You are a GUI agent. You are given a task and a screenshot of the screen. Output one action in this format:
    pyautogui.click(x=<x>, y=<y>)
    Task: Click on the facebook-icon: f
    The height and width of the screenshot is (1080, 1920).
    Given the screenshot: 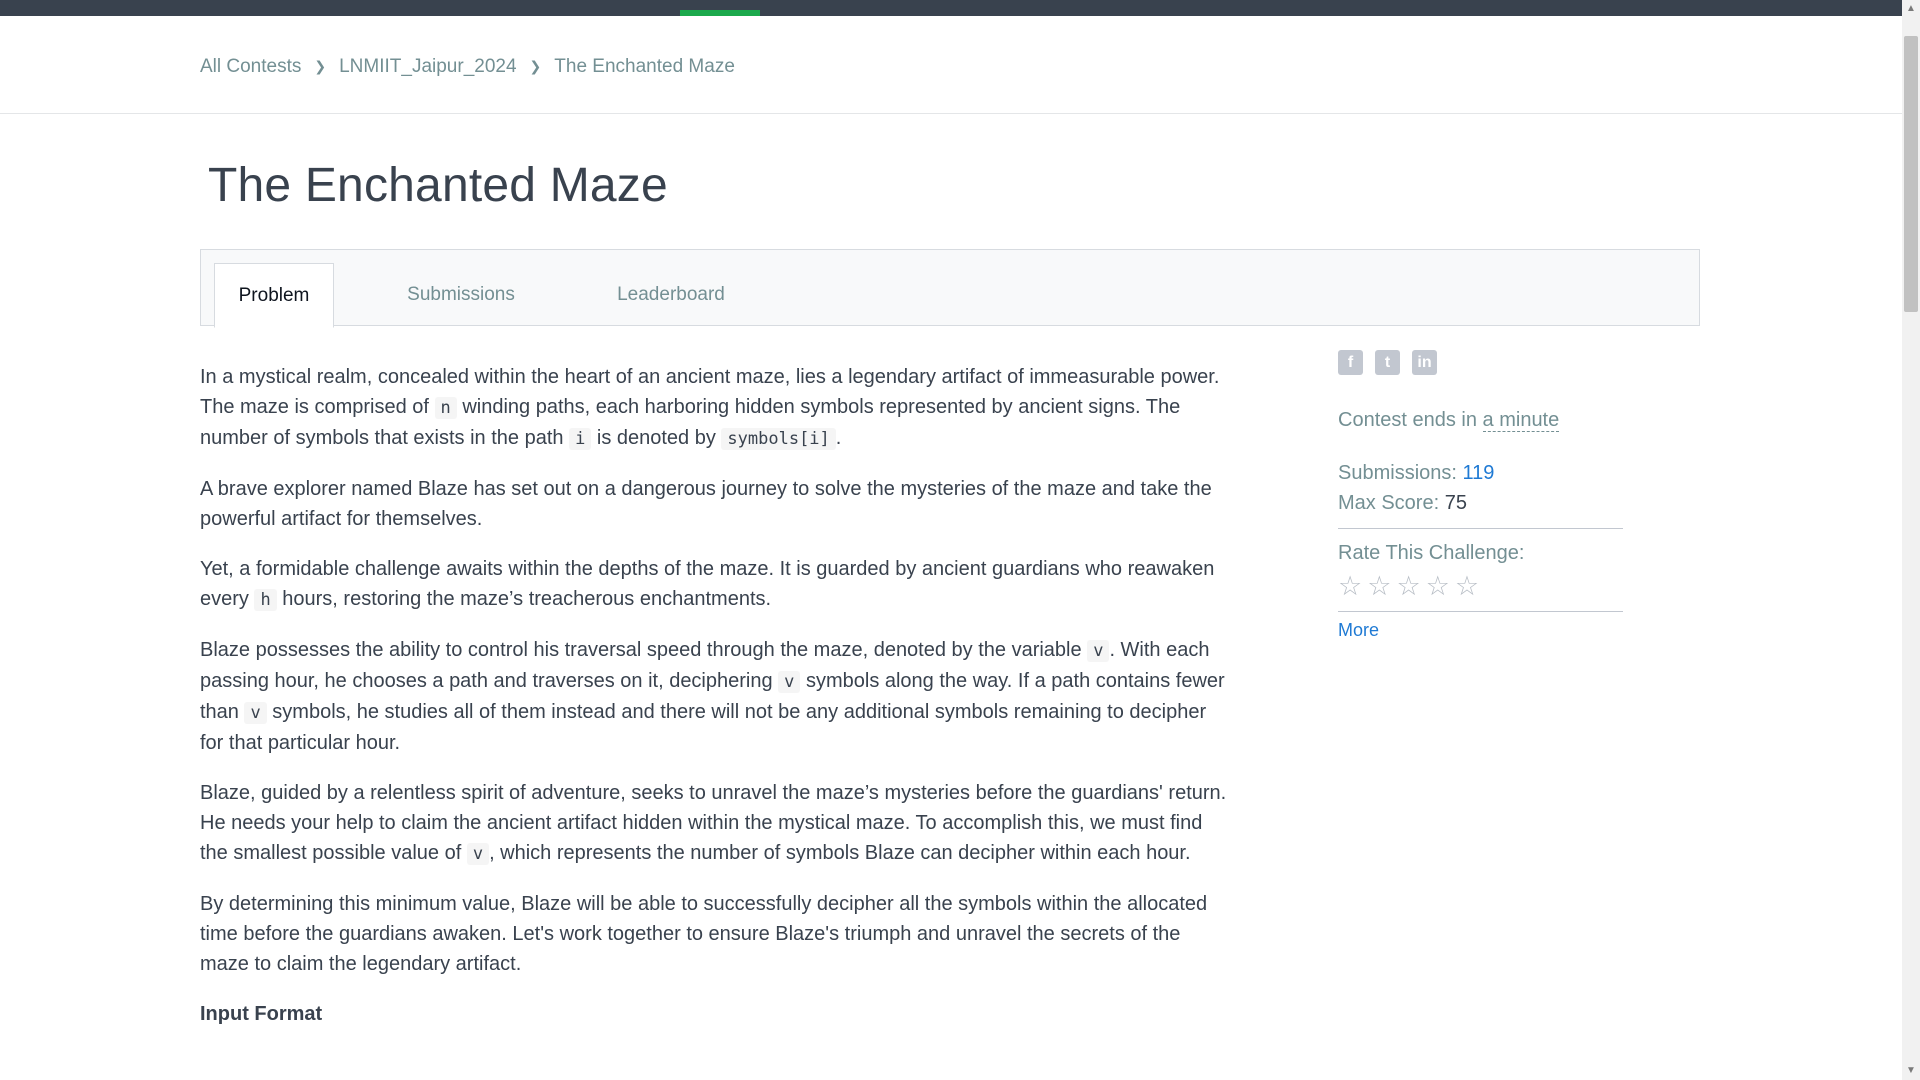 What is the action you would take?
    pyautogui.click(x=1350, y=362)
    